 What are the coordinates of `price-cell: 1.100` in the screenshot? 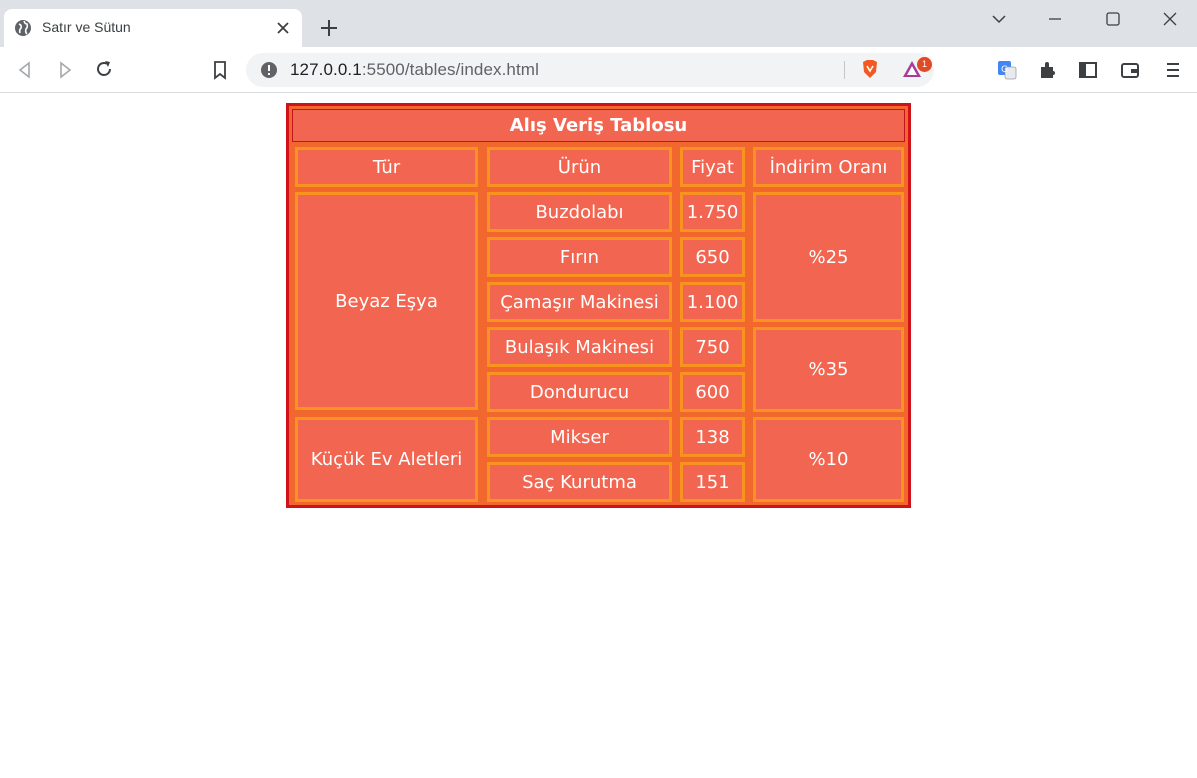 It's located at (712, 302).